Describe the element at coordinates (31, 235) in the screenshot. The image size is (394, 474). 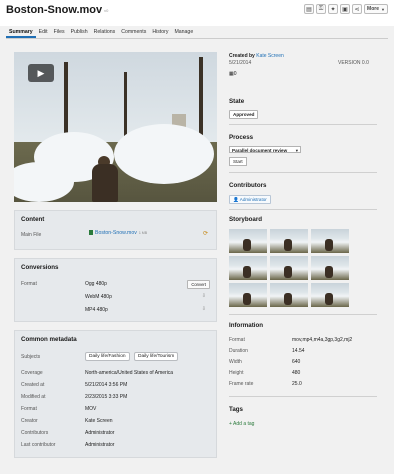
I see `main-file-label: Main File` at that location.